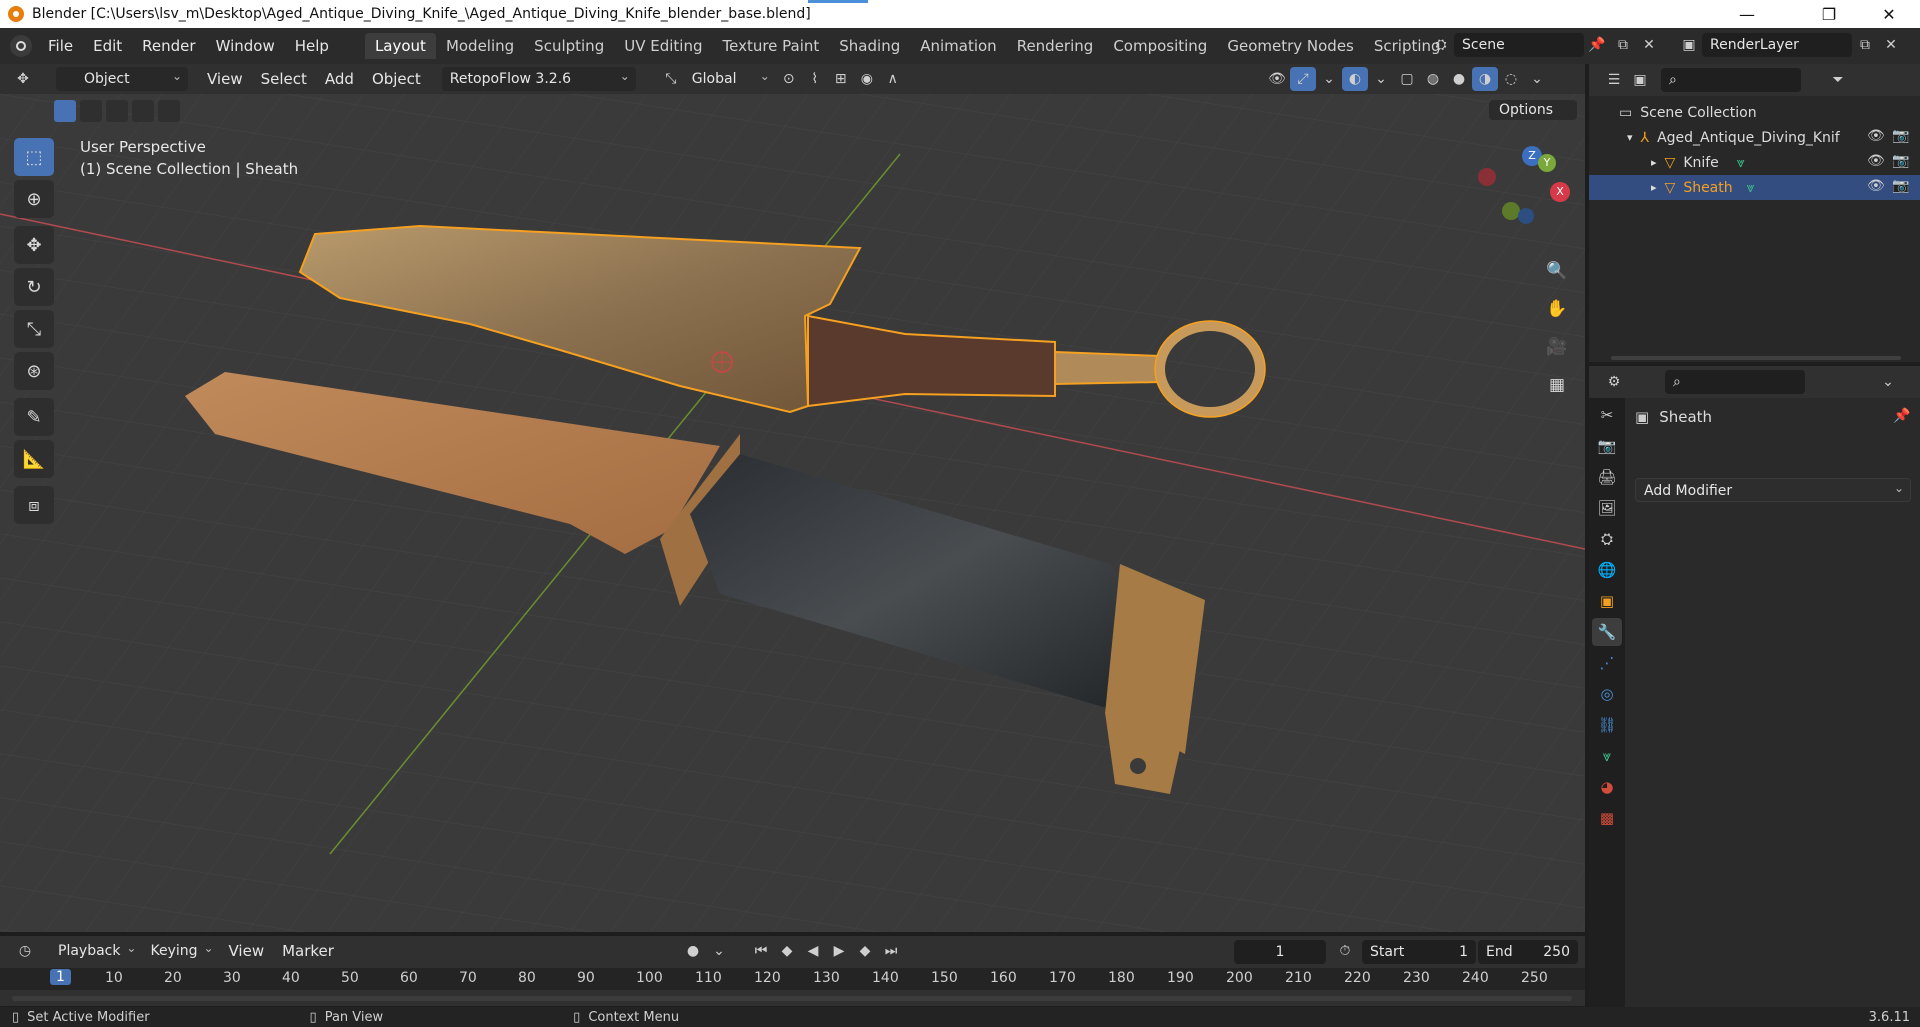 This screenshot has height=1027, width=1920. What do you see at coordinates (1459, 79) in the screenshot?
I see `solid-shading-icon: ●` at bounding box center [1459, 79].